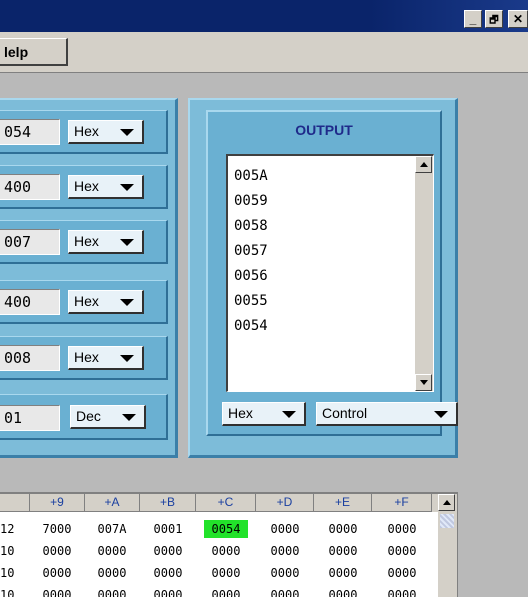  Describe the element at coordinates (251, 176) in the screenshot. I see `output-item: 005A` at that location.